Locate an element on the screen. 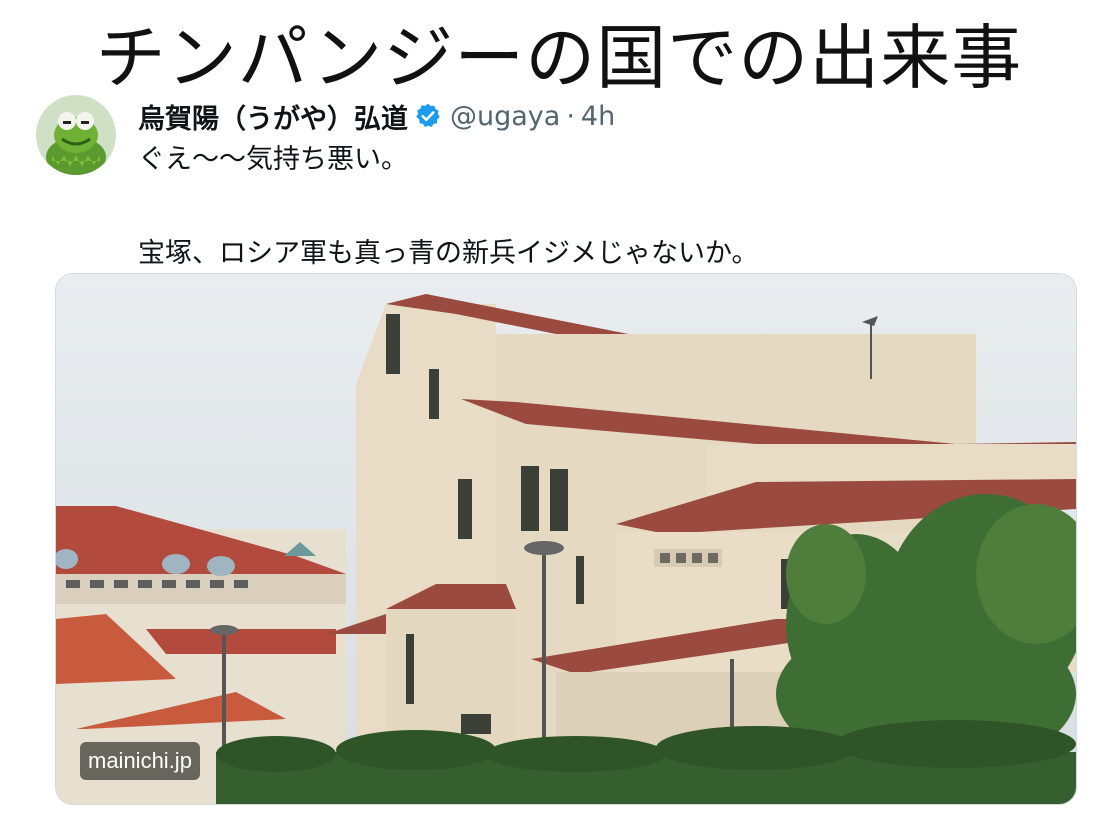 Image resolution: width=1118 pixels, height=824 pixels. author-name: 烏賀陽（うがや）弘道 is located at coordinates (273, 116).